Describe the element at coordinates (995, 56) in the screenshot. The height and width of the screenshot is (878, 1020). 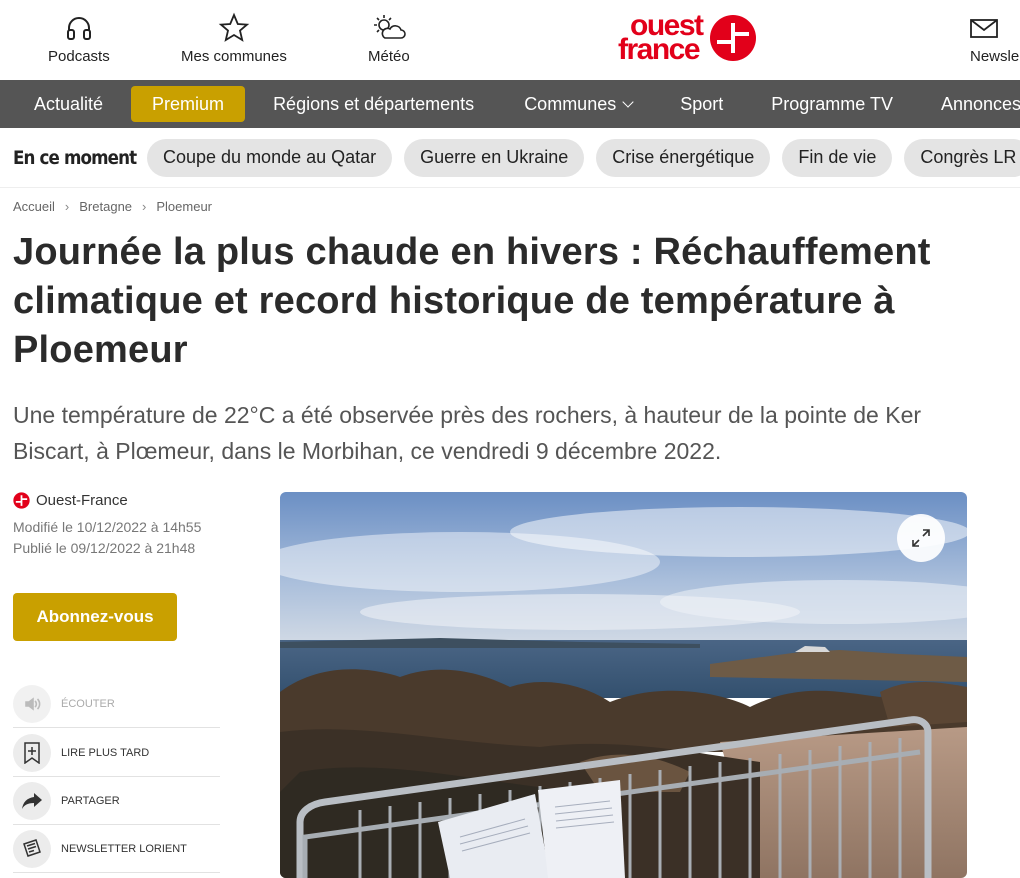
I see `newsletter-label: Newsle` at that location.